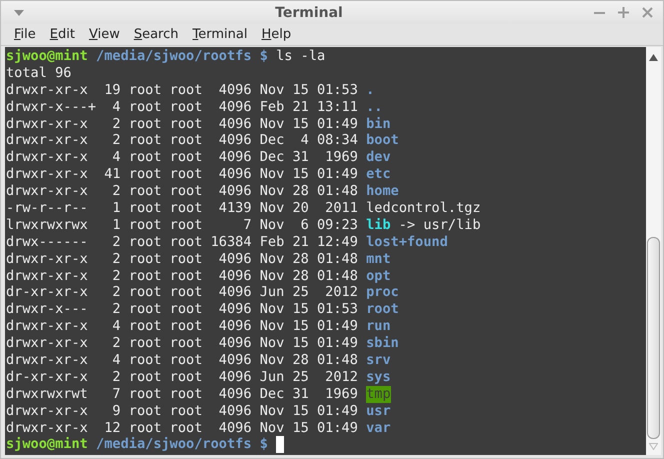 Image resolution: width=664 pixels, height=459 pixels. What do you see at coordinates (378, 124) in the screenshot?
I see `file-name: bin` at bounding box center [378, 124].